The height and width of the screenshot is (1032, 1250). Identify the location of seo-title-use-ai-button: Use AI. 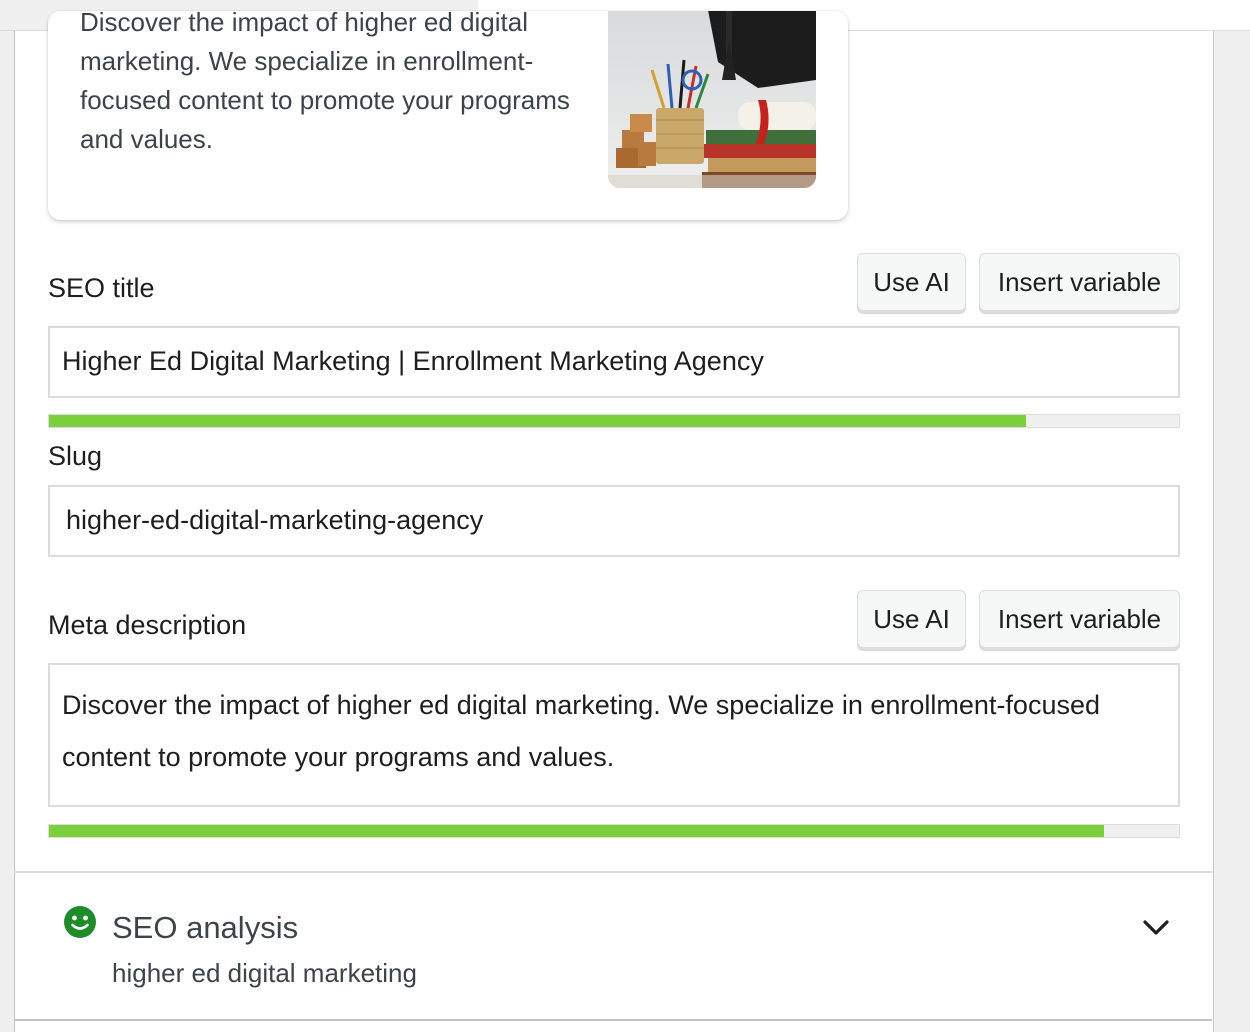
(911, 282).